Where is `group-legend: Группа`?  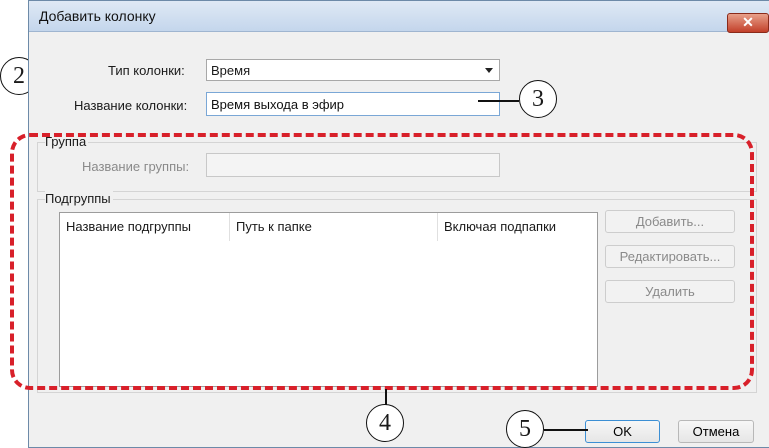 group-legend: Группа is located at coordinates (67, 141).